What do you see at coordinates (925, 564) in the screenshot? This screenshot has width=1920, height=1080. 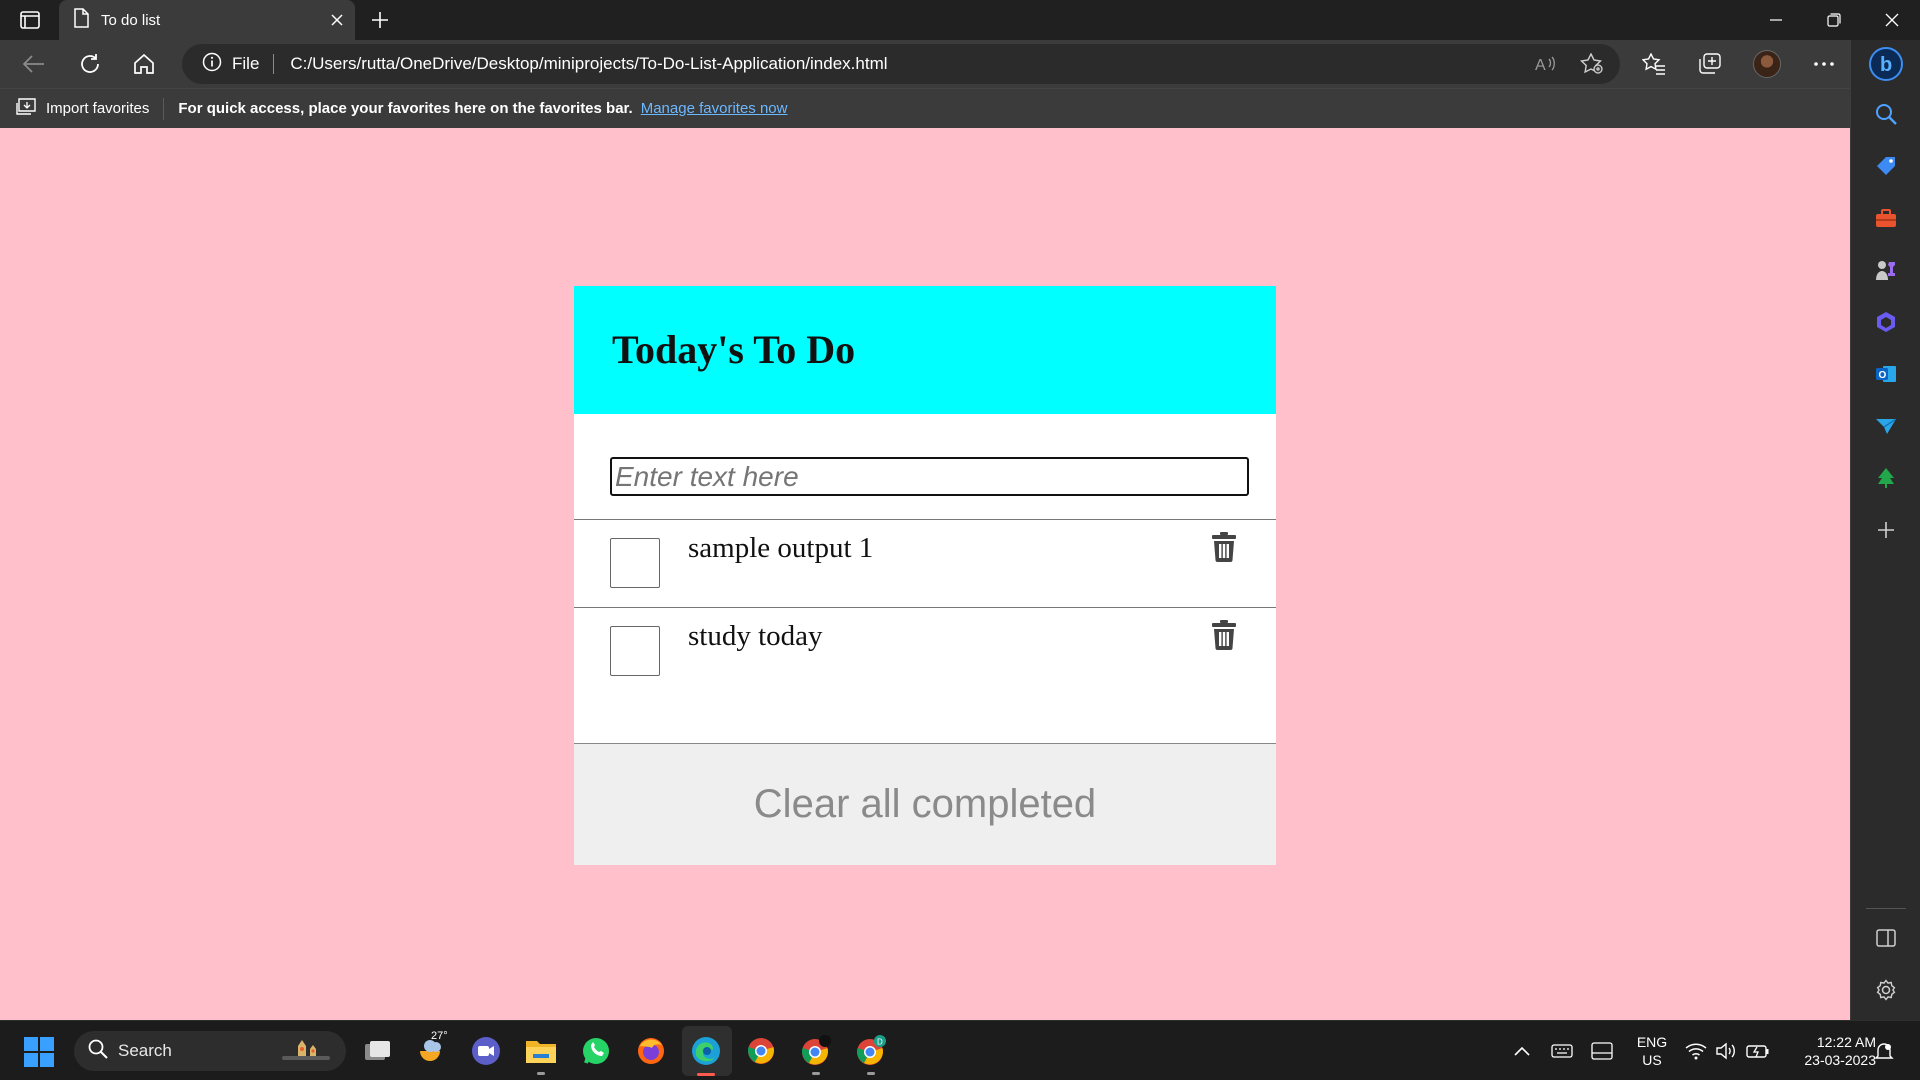 I see `todo-list-item: sample output 1` at bounding box center [925, 564].